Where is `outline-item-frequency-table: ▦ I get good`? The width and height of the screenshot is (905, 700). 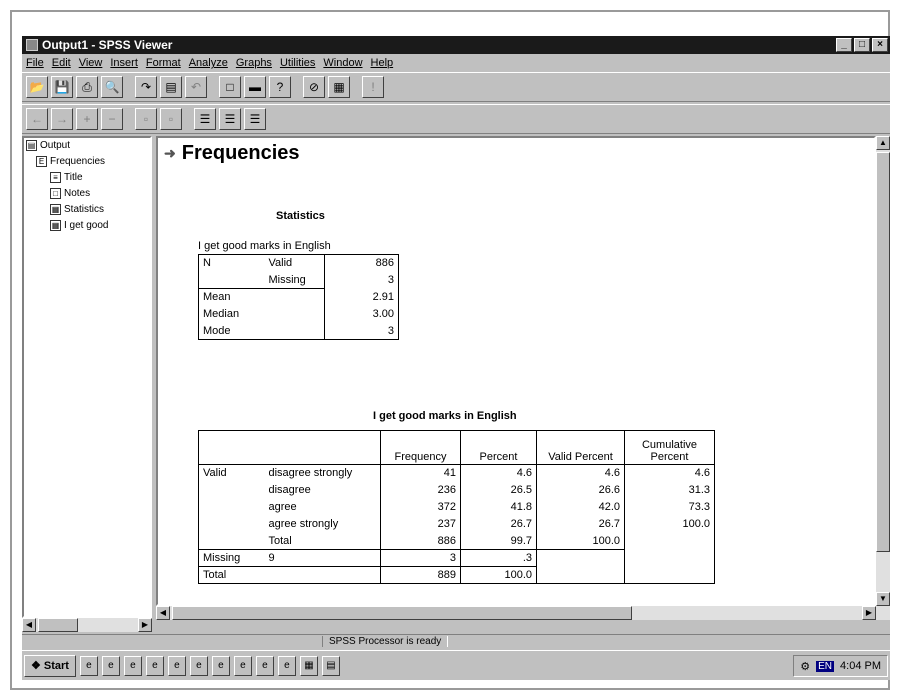 outline-item-frequency-table: ▦ I get good is located at coordinates (79, 225).